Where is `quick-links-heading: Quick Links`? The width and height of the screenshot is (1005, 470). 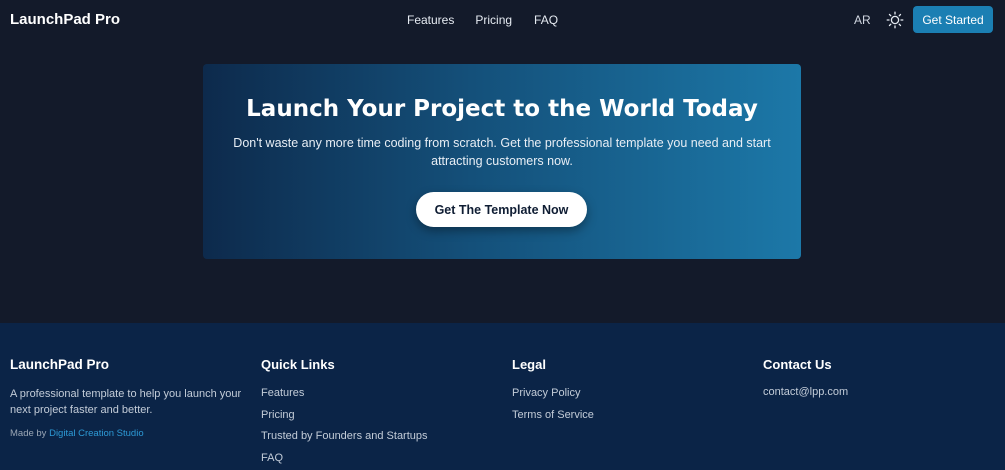 quick-links-heading: Quick Links is located at coordinates (298, 364).